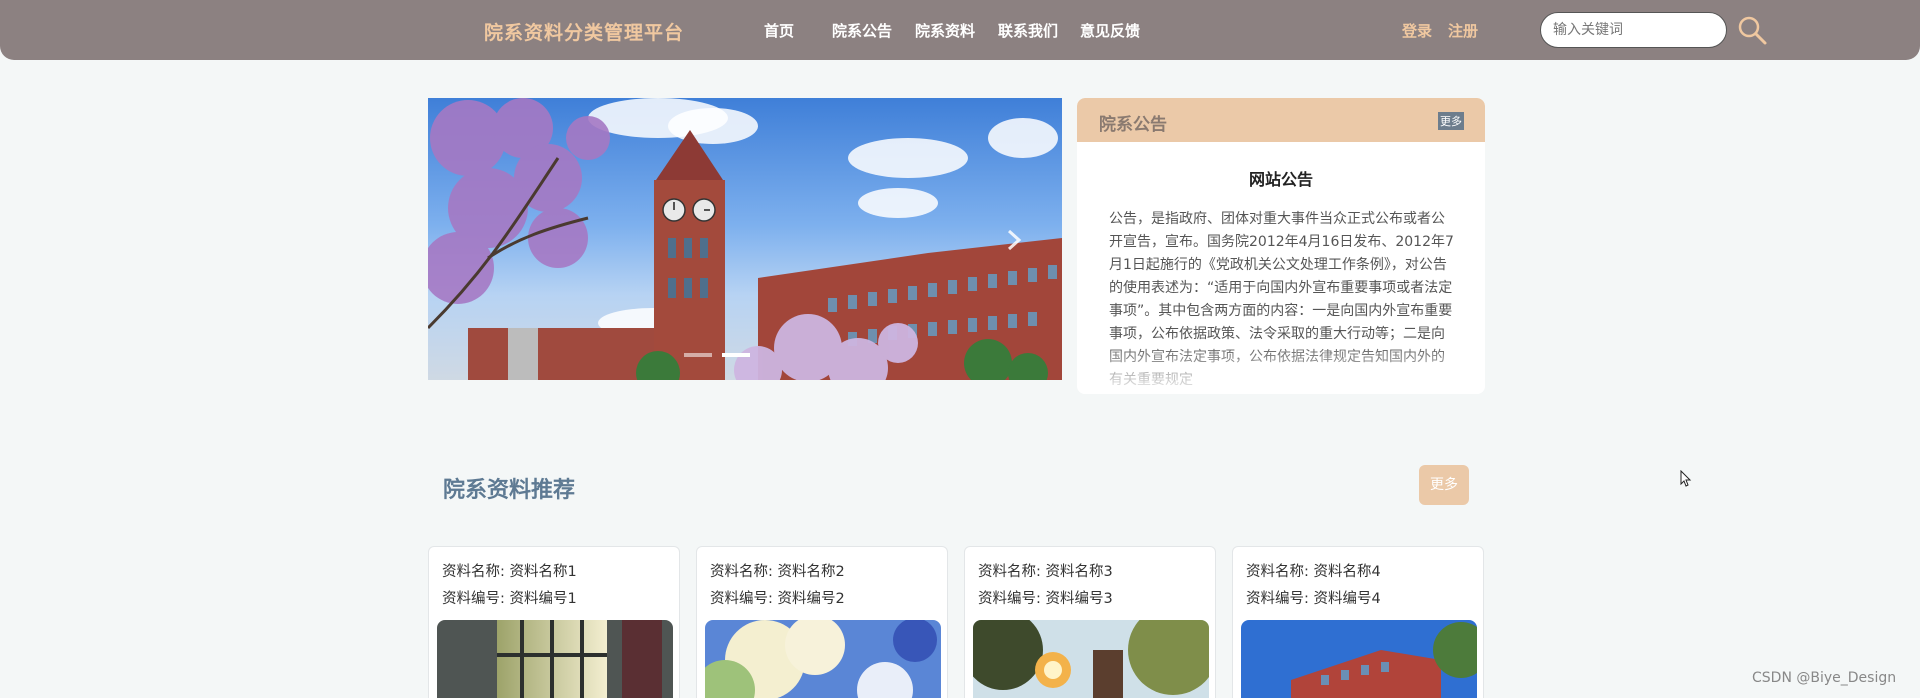 The width and height of the screenshot is (1920, 698). Describe the element at coordinates (777, 599) in the screenshot. I see `material-code: 资料编号: 资料编号2` at that location.